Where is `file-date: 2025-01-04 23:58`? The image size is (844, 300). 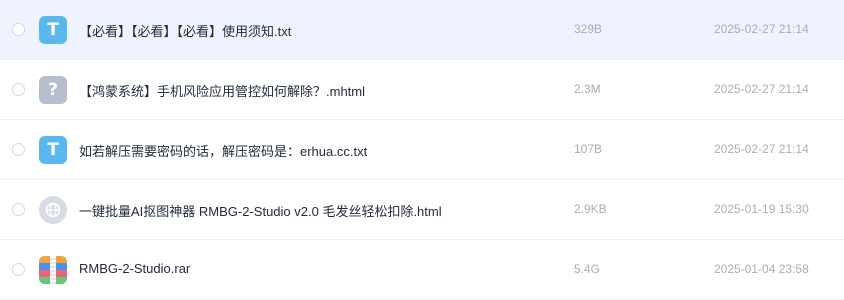
file-date: 2025-01-04 23:58 is located at coordinates (761, 269).